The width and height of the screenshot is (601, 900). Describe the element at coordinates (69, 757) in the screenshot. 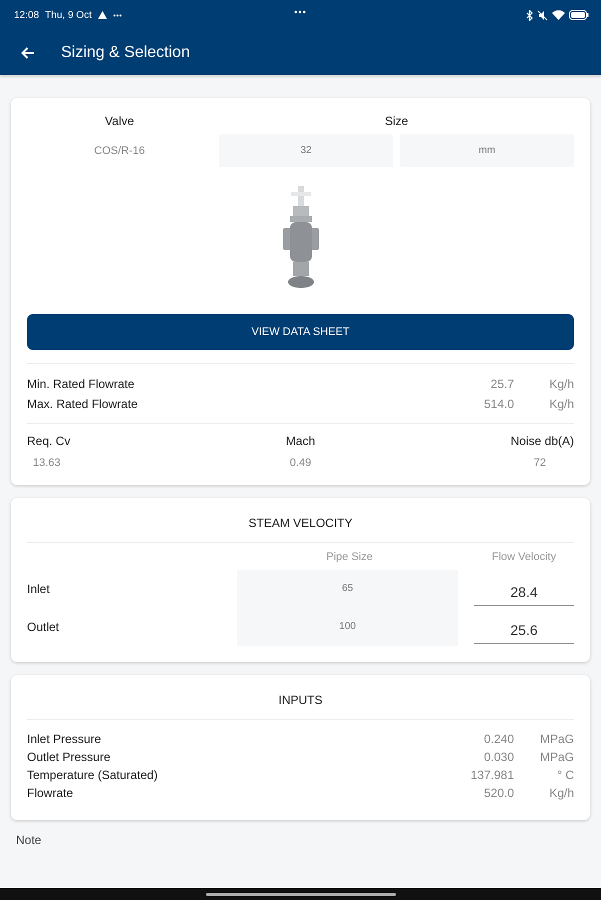

I see `input-label: Outlet Pressure` at that location.